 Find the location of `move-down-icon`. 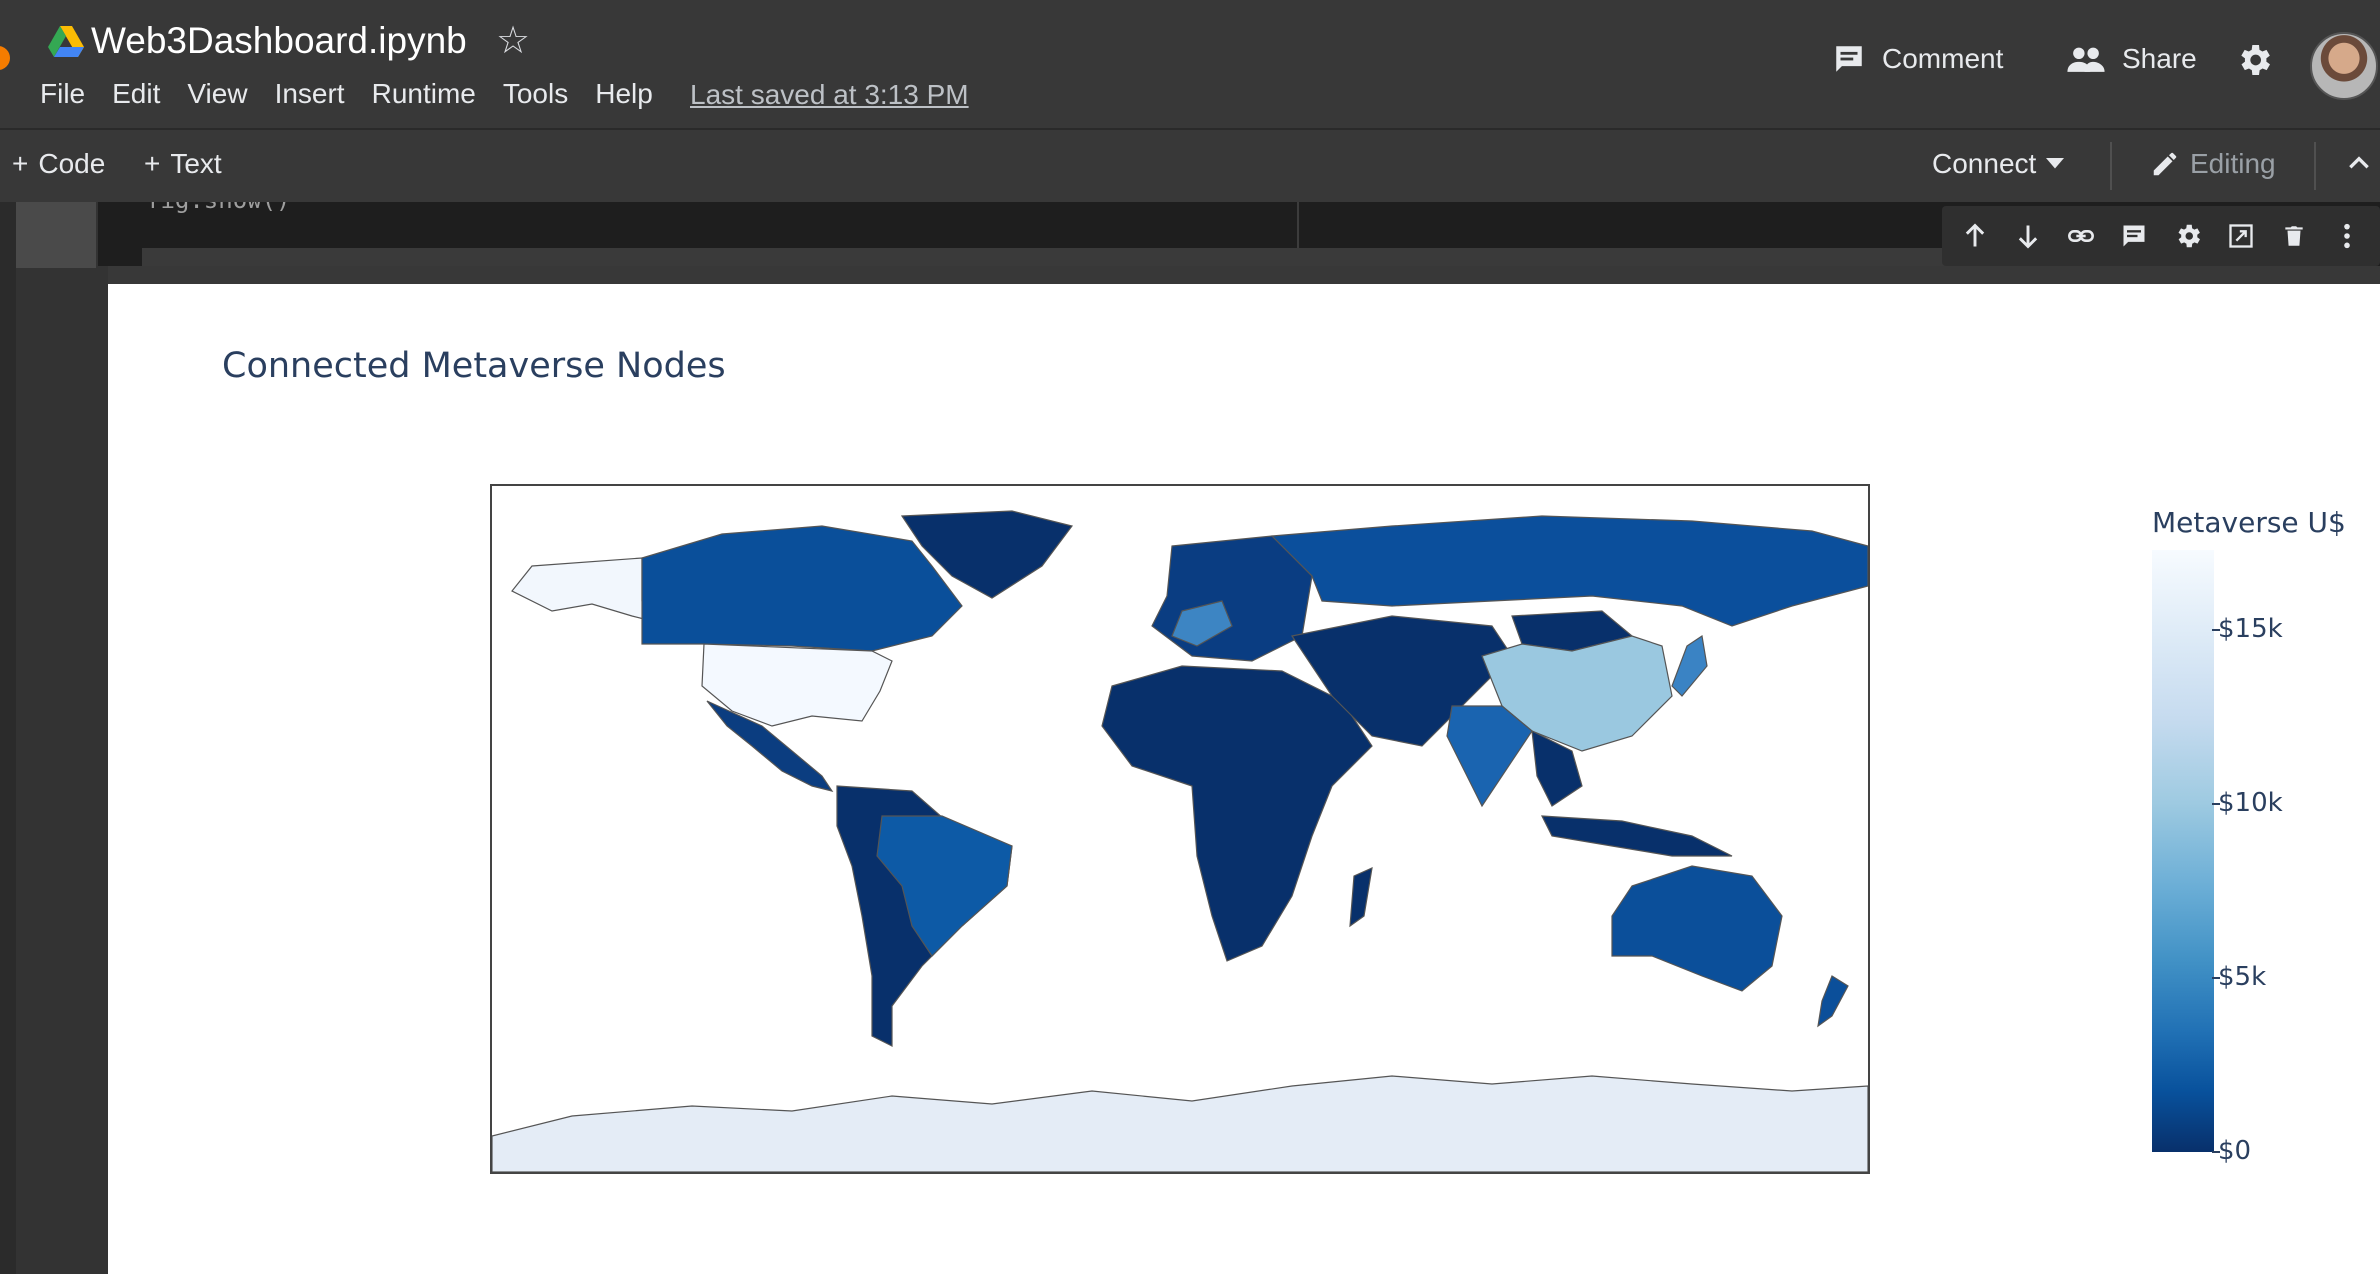

move-down-icon is located at coordinates (2028, 236).